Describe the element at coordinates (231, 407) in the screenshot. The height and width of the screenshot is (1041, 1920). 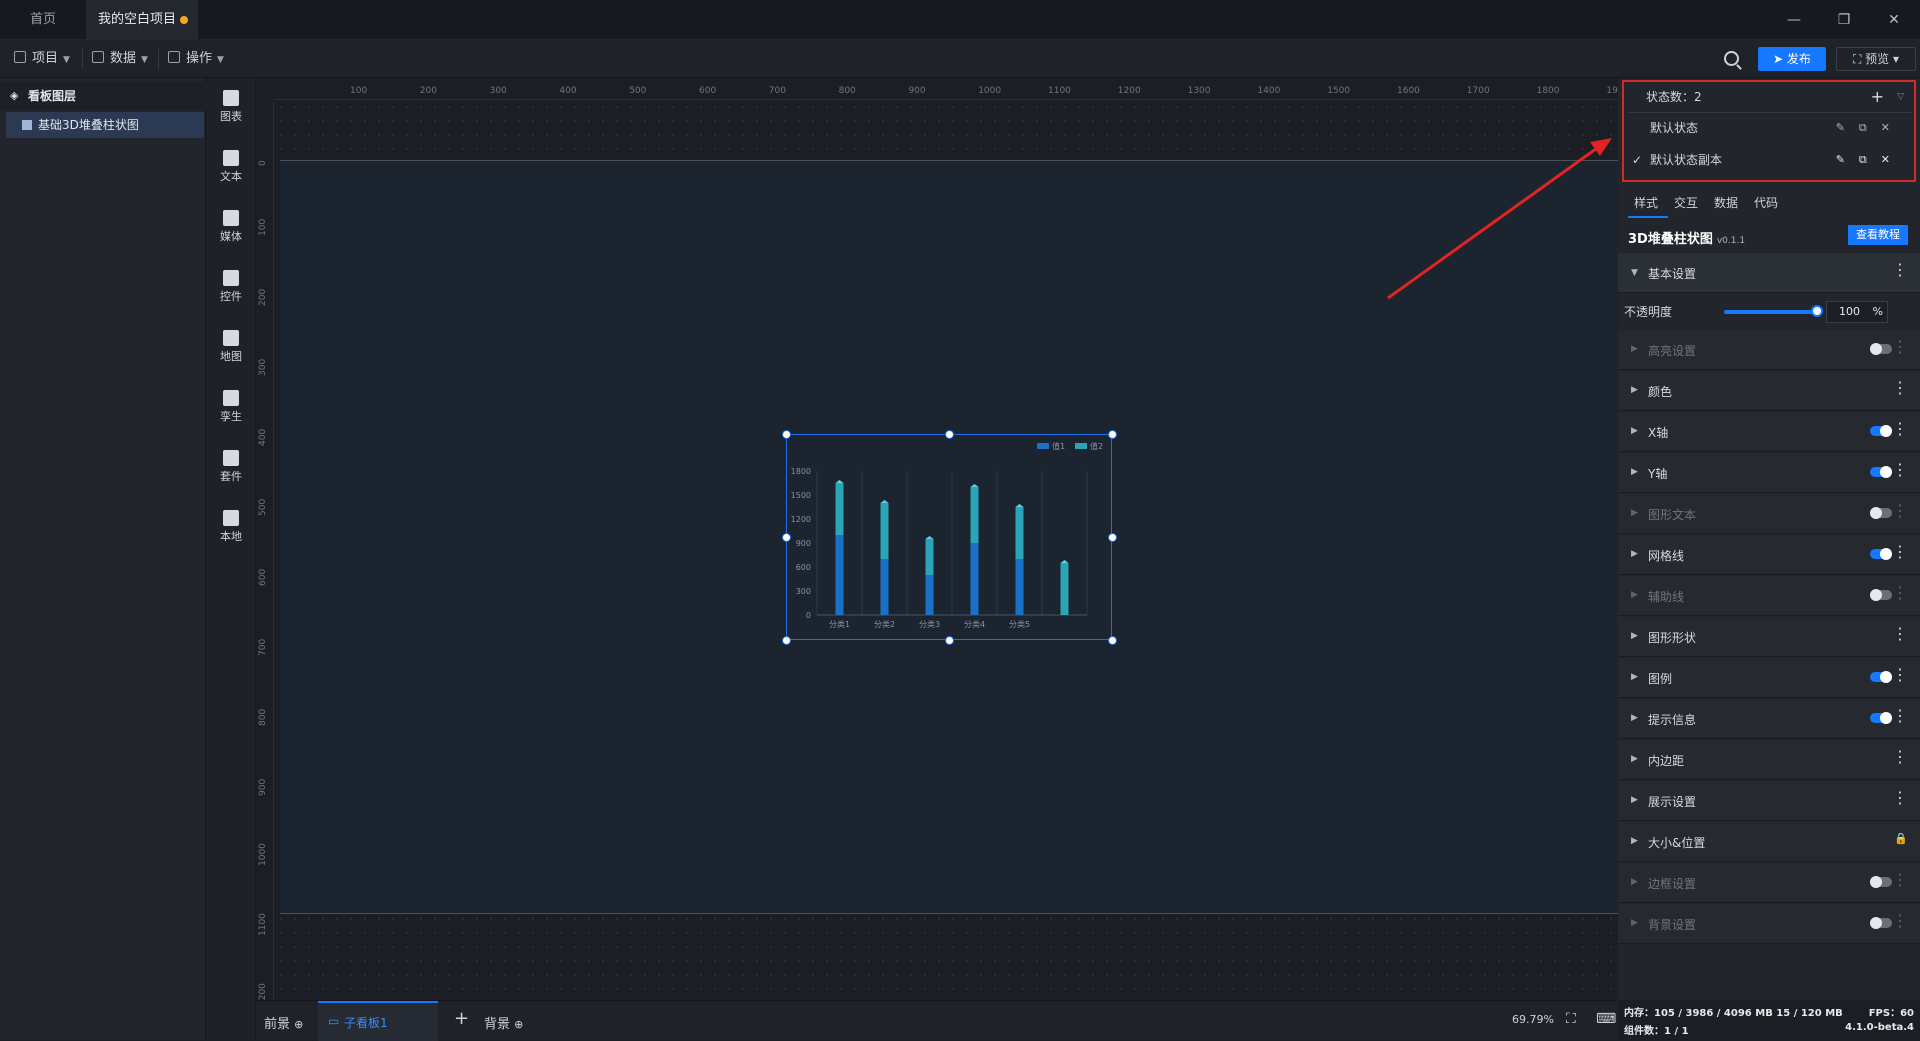
I see `iconbar-twin: 孪生` at that location.